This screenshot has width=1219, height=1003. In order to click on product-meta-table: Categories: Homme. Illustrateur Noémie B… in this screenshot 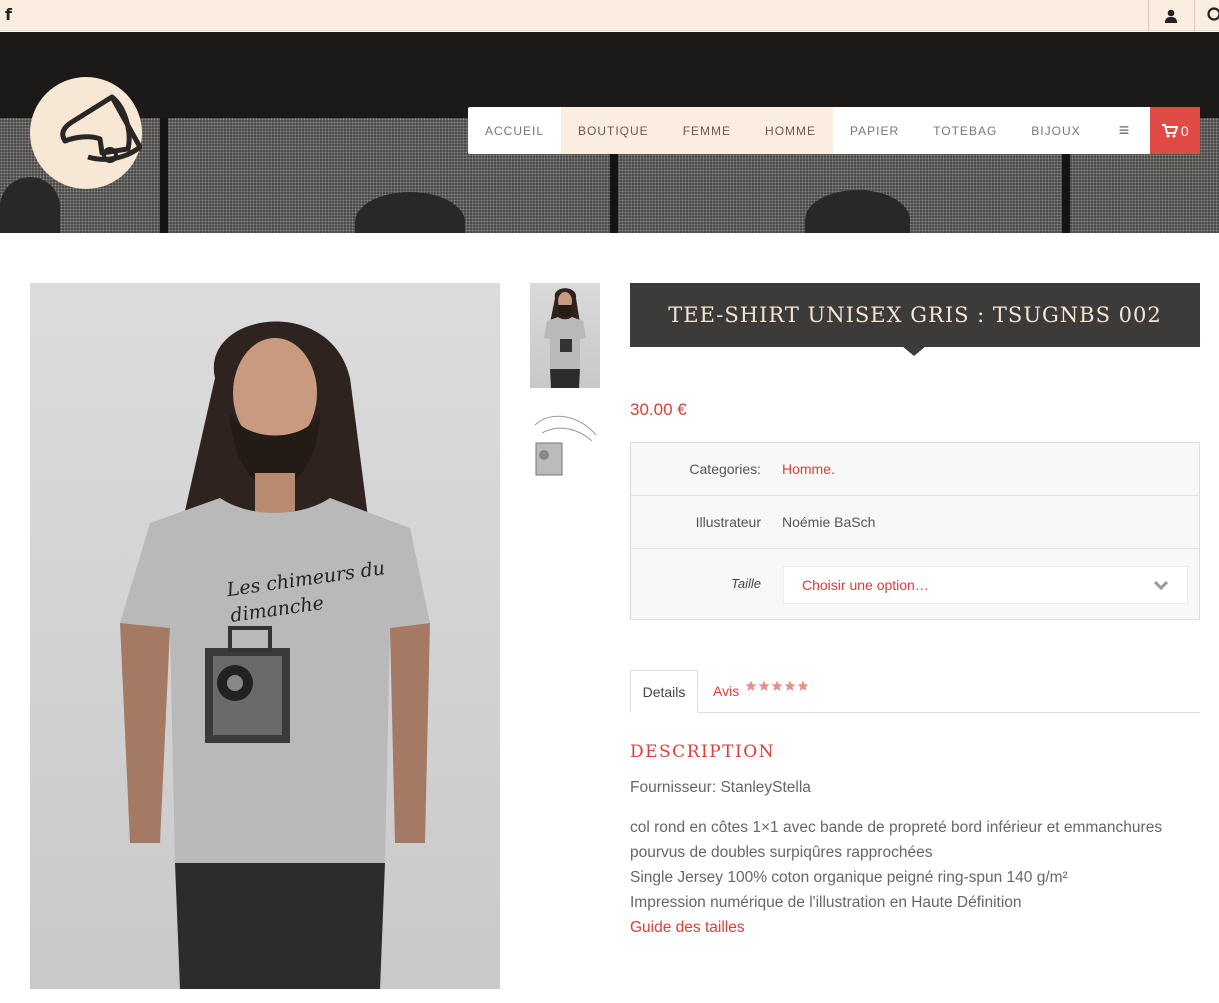, I will do `click(915, 531)`.